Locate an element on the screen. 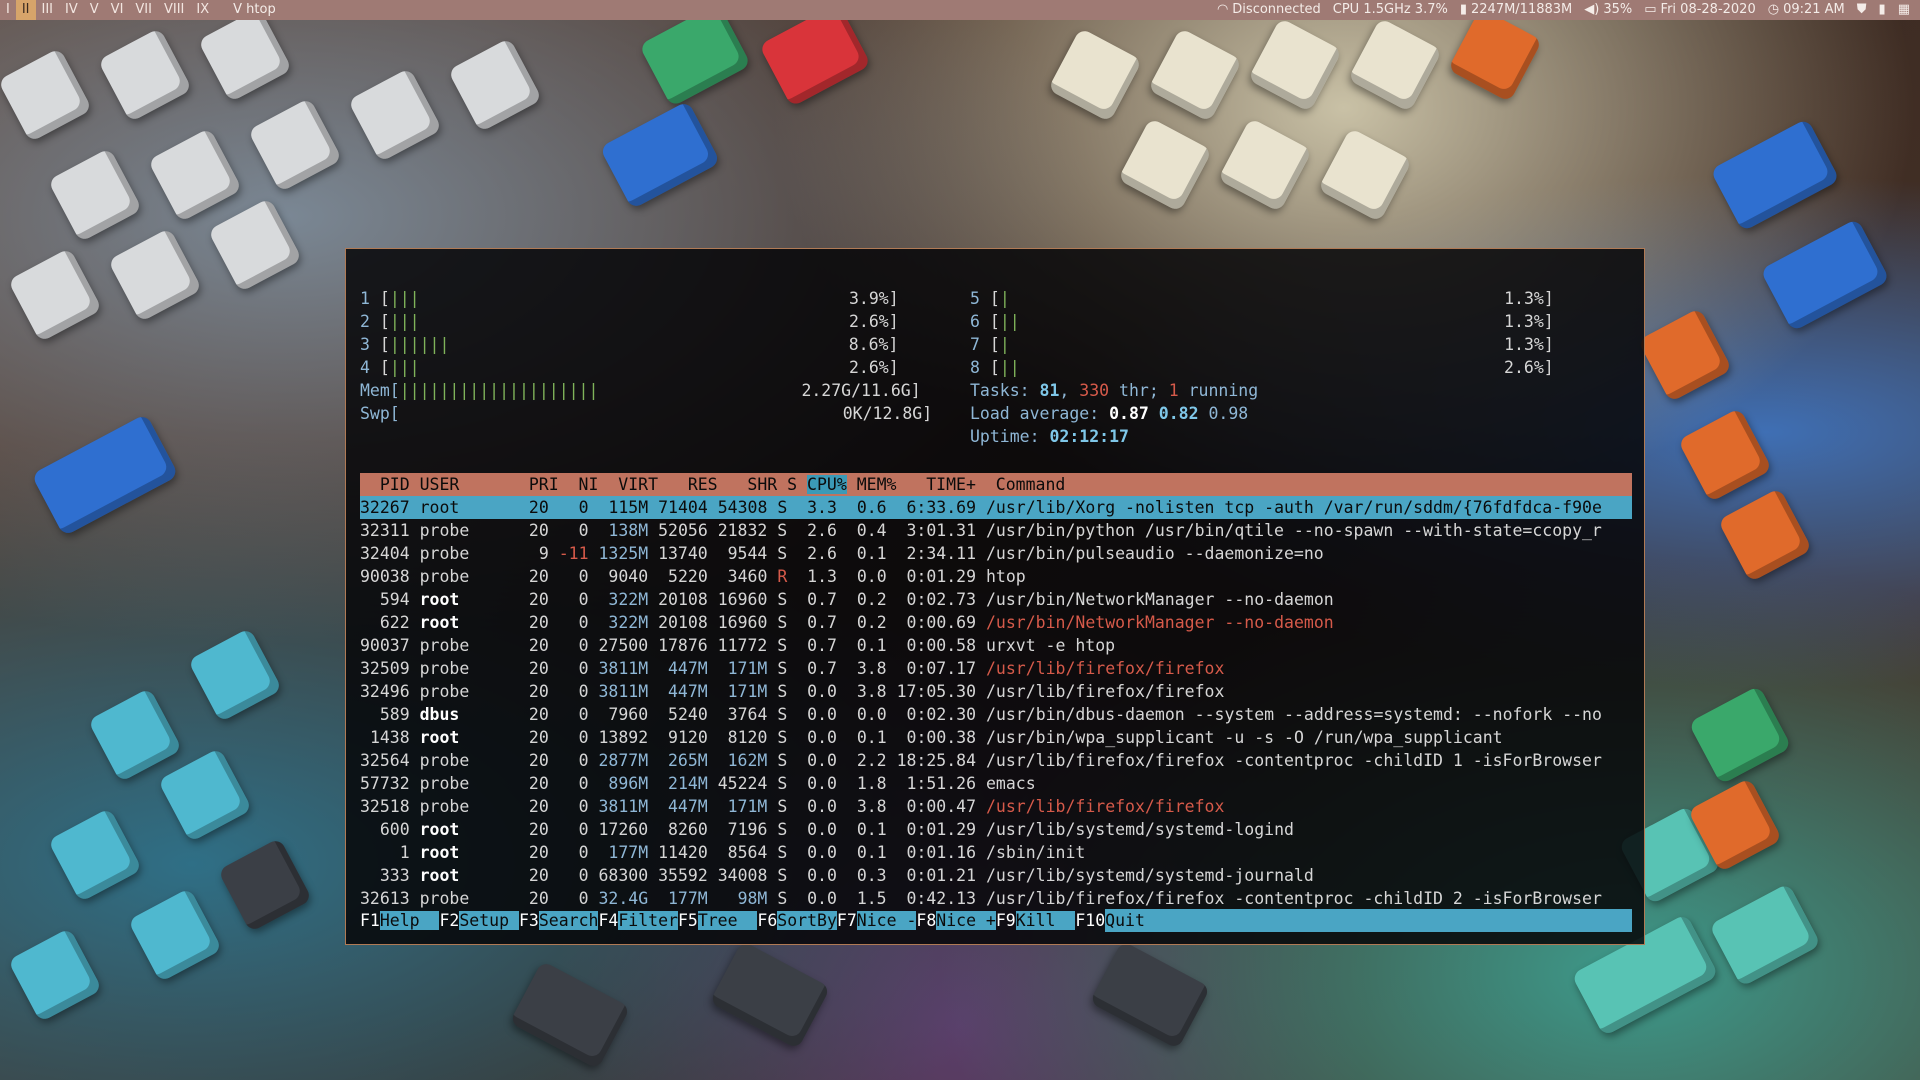 This screenshot has height=1080, width=1920. date-label: Fri 08-28-2020 is located at coordinates (1708, 9).